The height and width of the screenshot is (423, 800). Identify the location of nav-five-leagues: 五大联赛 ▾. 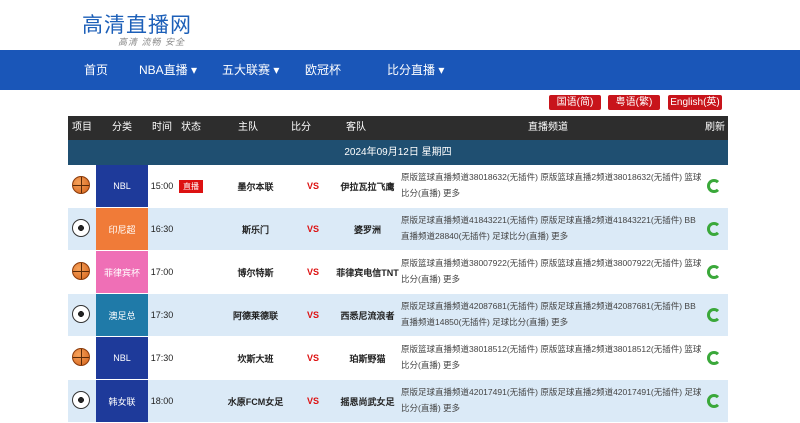
(250, 70).